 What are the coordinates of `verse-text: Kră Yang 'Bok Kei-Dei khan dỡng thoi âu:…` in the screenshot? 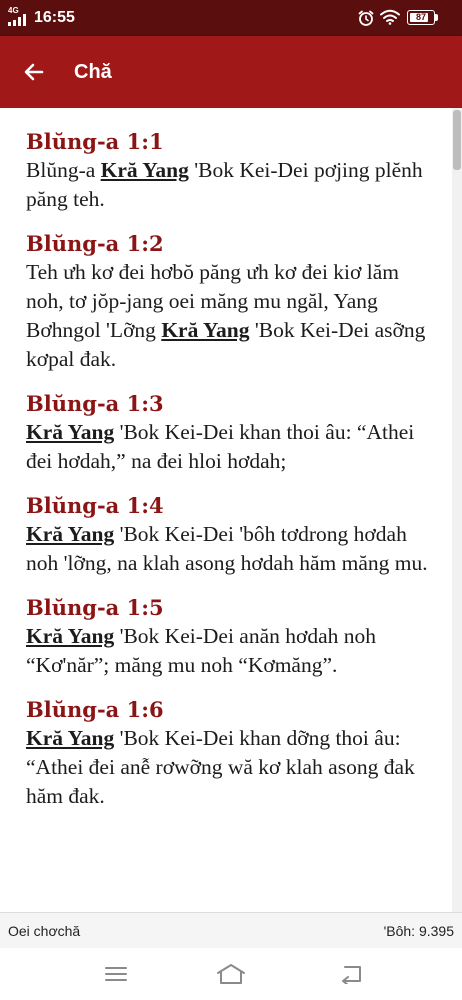 It's located at (233, 767).